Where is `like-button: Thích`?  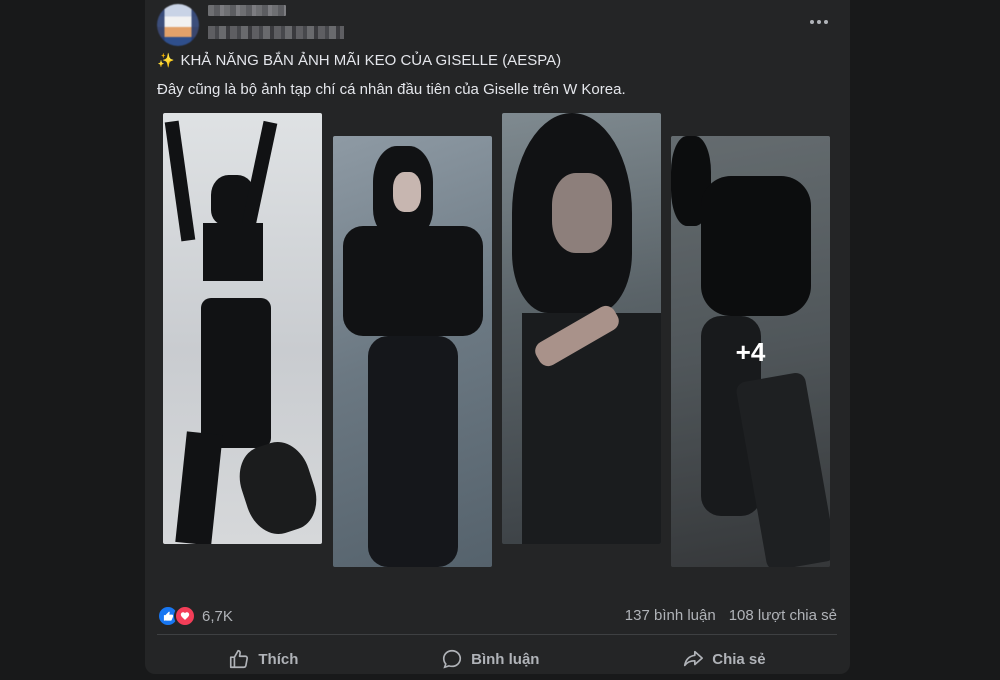 like-button: Thích is located at coordinates (263, 659).